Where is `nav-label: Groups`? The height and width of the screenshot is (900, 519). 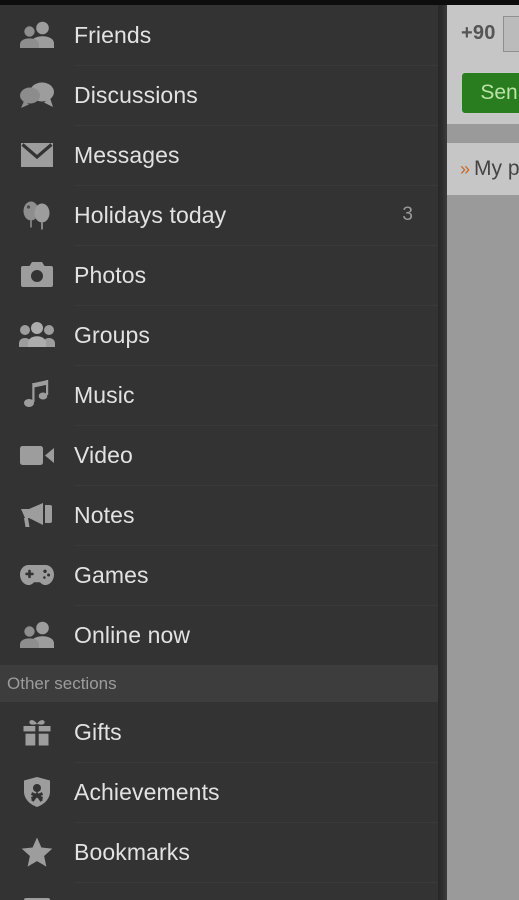
nav-label: Groups is located at coordinates (112, 334).